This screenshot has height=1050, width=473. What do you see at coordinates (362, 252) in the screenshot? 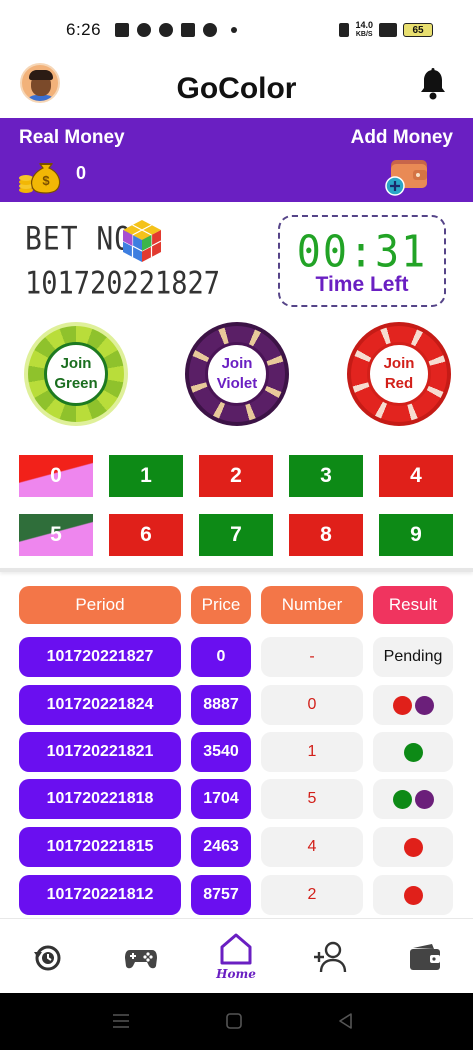
I see `timer-value: 00:31` at bounding box center [362, 252].